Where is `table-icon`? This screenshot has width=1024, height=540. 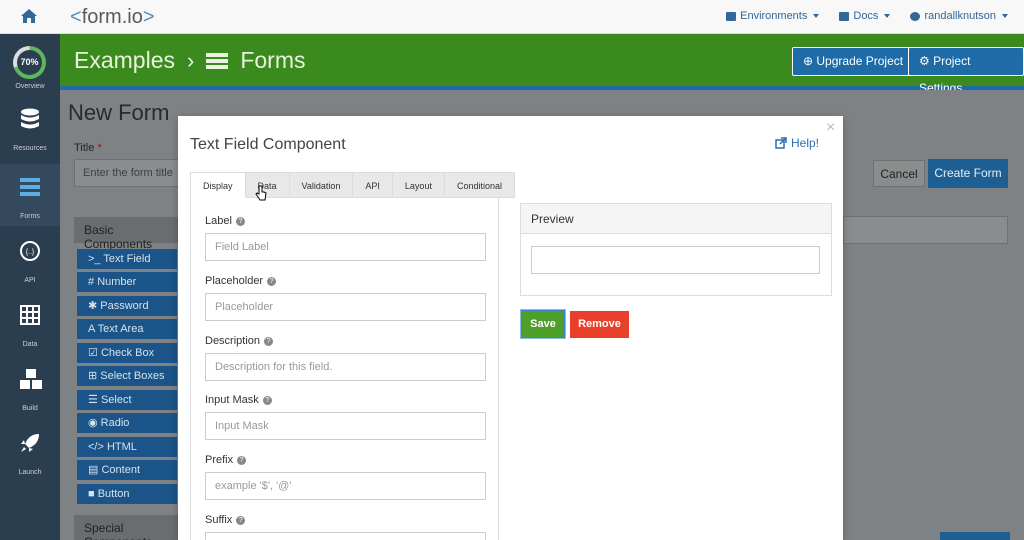
table-icon is located at coordinates (30, 315).